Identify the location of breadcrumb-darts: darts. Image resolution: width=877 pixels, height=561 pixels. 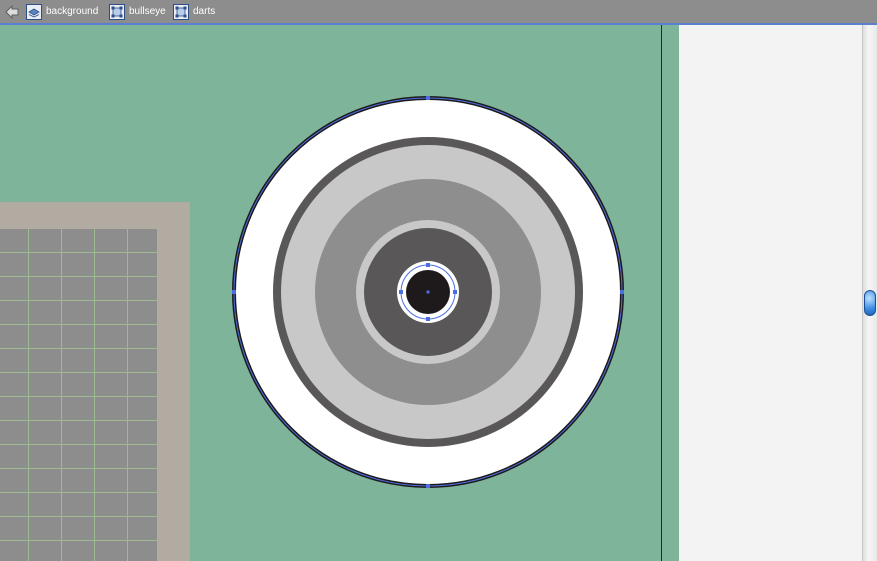
(194, 12).